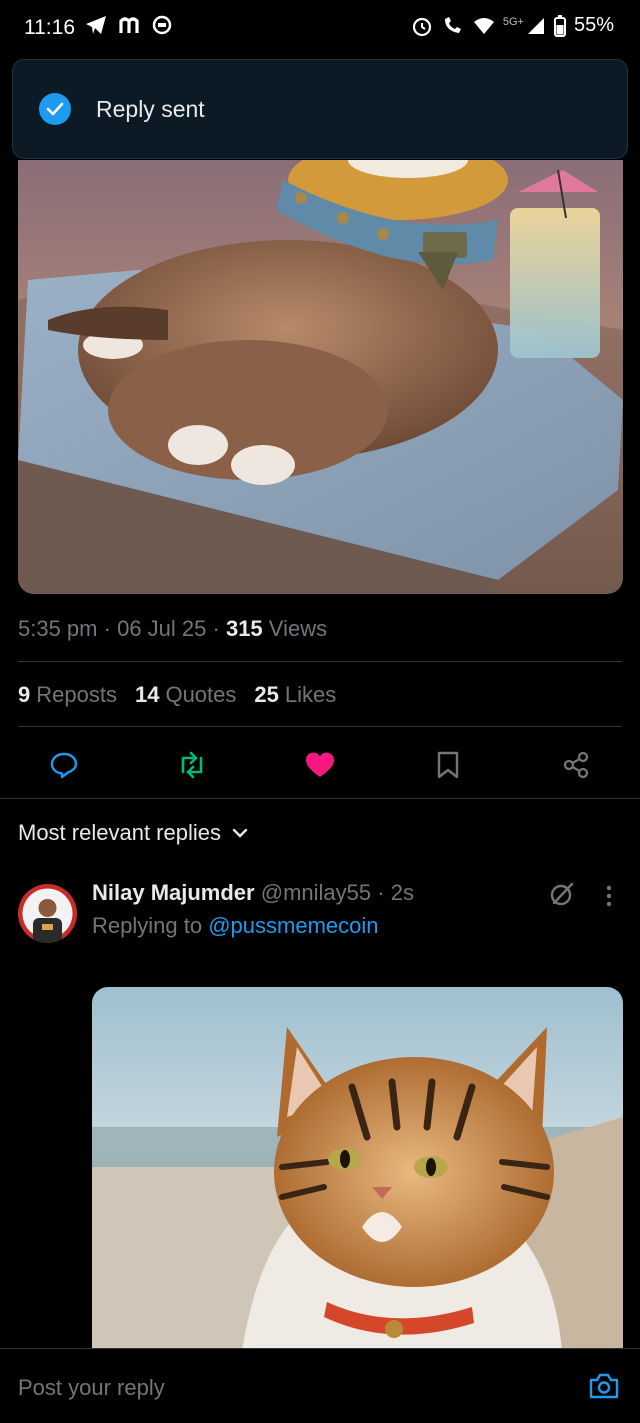 The height and width of the screenshot is (1423, 640). What do you see at coordinates (513, 21) in the screenshot?
I see `network-type: 5G+` at bounding box center [513, 21].